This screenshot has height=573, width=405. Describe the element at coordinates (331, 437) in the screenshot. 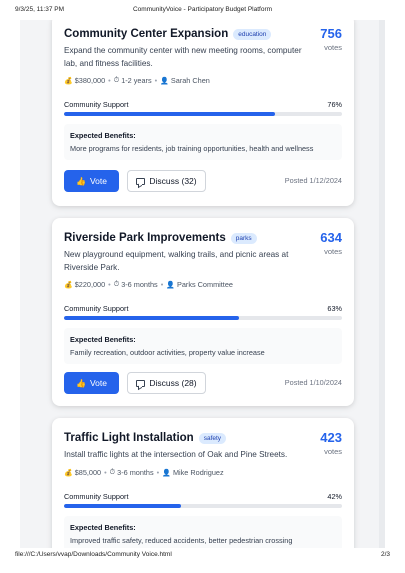

I see `vote-count: 423` at that location.